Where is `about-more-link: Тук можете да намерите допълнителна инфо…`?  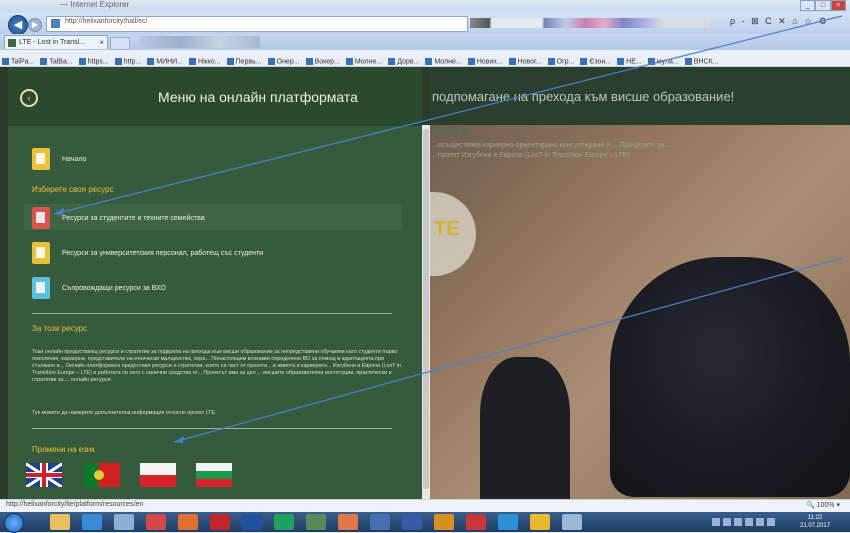
about-more-link: Тук можете да намерите допълнителна инфо… is located at coordinates (124, 413).